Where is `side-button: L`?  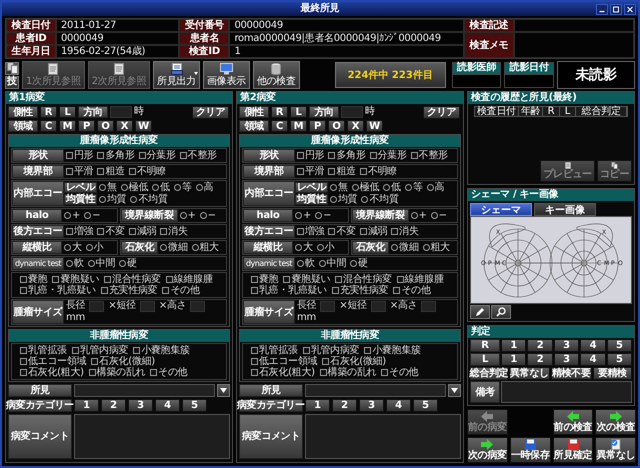 side-button: L is located at coordinates (298, 112).